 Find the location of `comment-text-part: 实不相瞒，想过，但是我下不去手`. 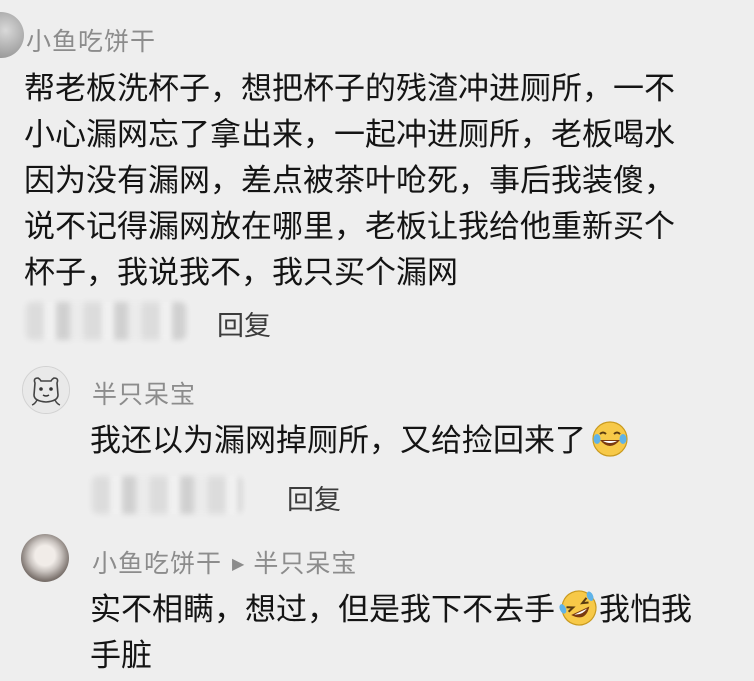

comment-text-part: 实不相瞒，想过，但是我下不去手 is located at coordinates (322, 610).